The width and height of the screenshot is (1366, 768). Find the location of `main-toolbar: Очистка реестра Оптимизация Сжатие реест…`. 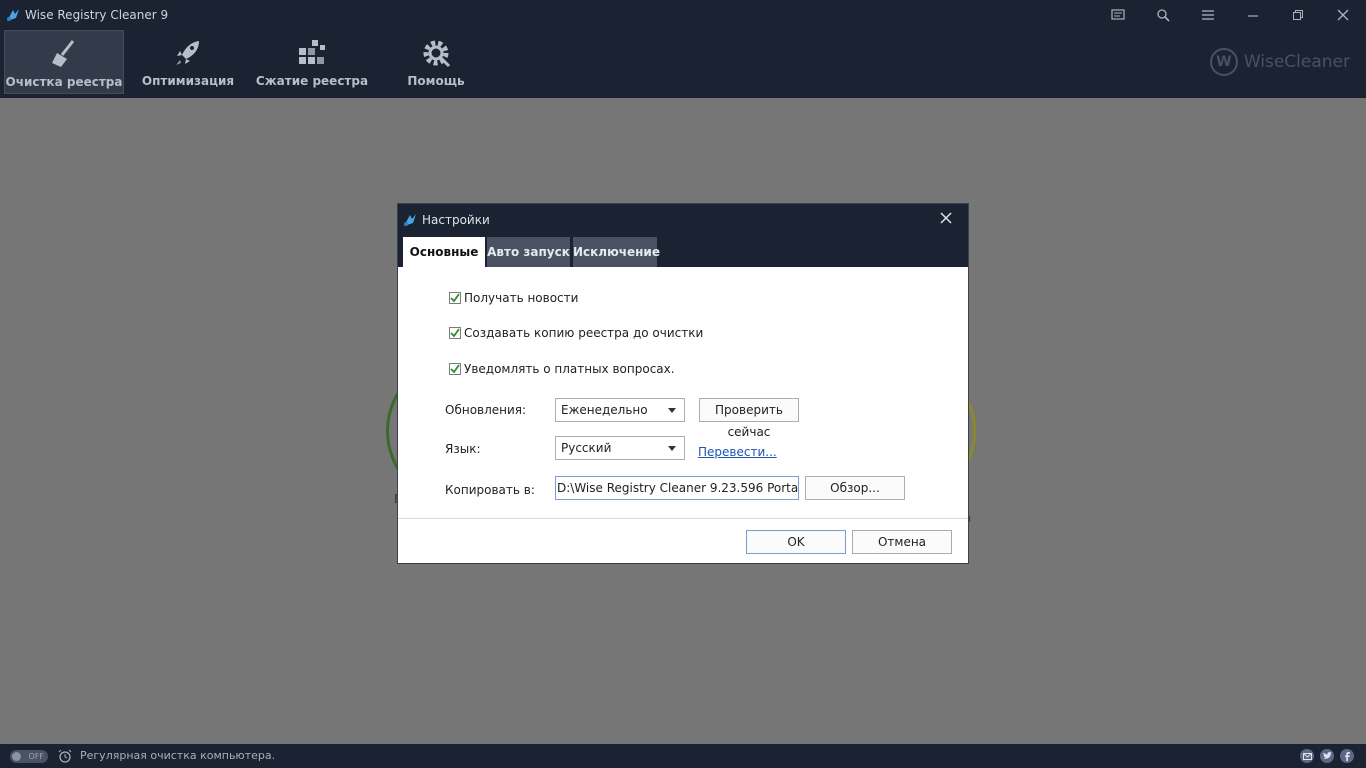

main-toolbar: Очистка реестра Оптимизация Сжатие реест… is located at coordinates (683, 64).